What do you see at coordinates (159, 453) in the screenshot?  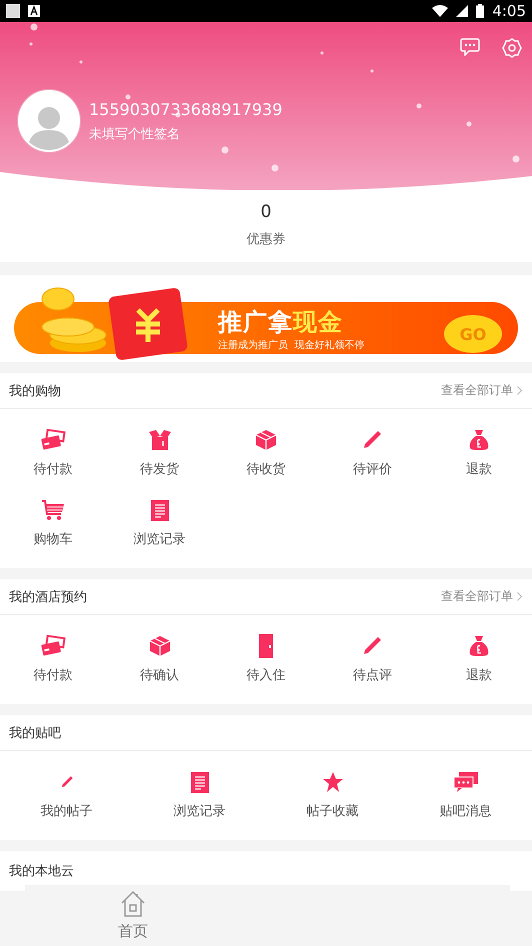 I see `menu-item: 待发货` at bounding box center [159, 453].